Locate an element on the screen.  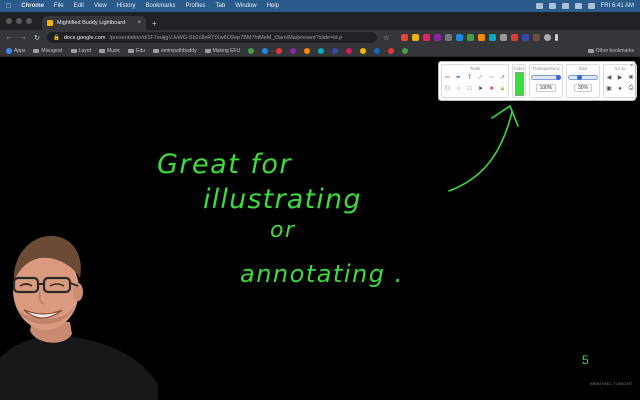
transparency-value: 100% is located at coordinates (546, 88).